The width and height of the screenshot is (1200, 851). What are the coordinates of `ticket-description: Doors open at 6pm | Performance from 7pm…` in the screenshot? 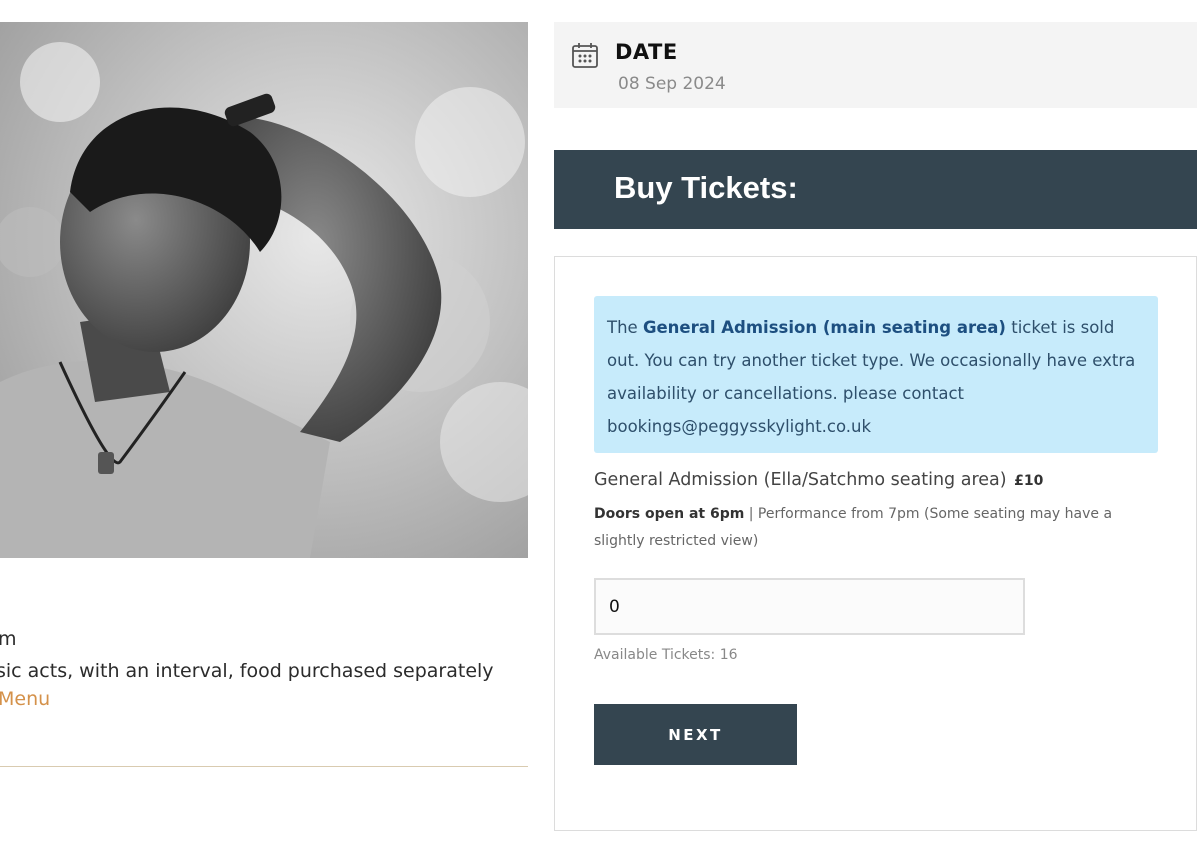 It's located at (879, 528).